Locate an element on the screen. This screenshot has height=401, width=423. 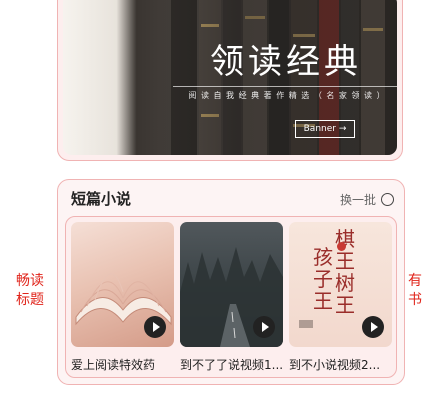
refresh-icon is located at coordinates (387, 199).